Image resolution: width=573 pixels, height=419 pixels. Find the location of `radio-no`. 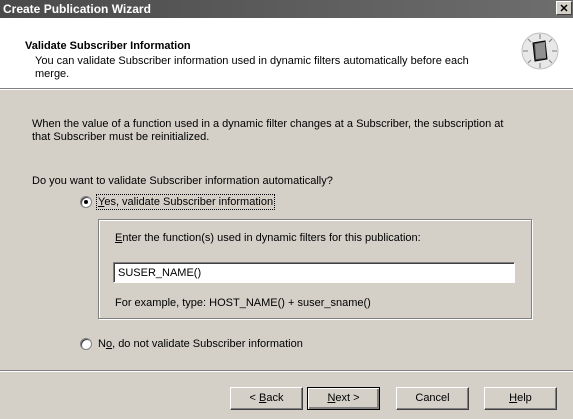

radio-no is located at coordinates (86, 344).